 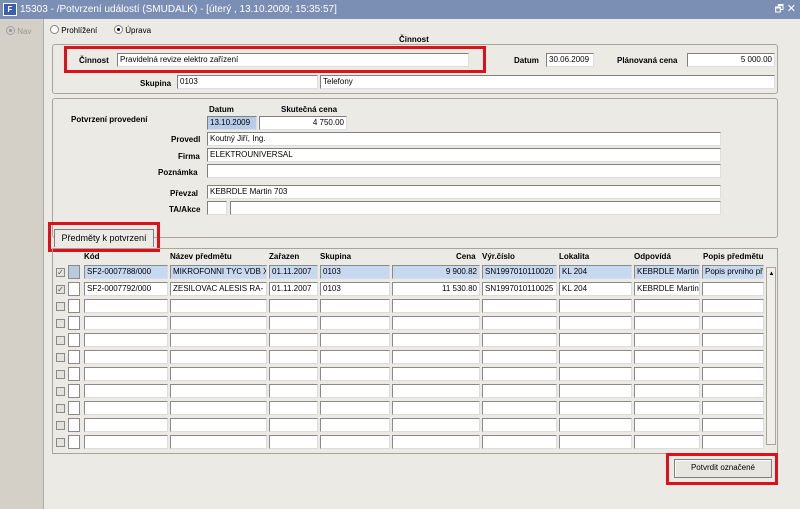 What do you see at coordinates (771, 356) in the screenshot?
I see `table-scrollbar: ▲` at bounding box center [771, 356].